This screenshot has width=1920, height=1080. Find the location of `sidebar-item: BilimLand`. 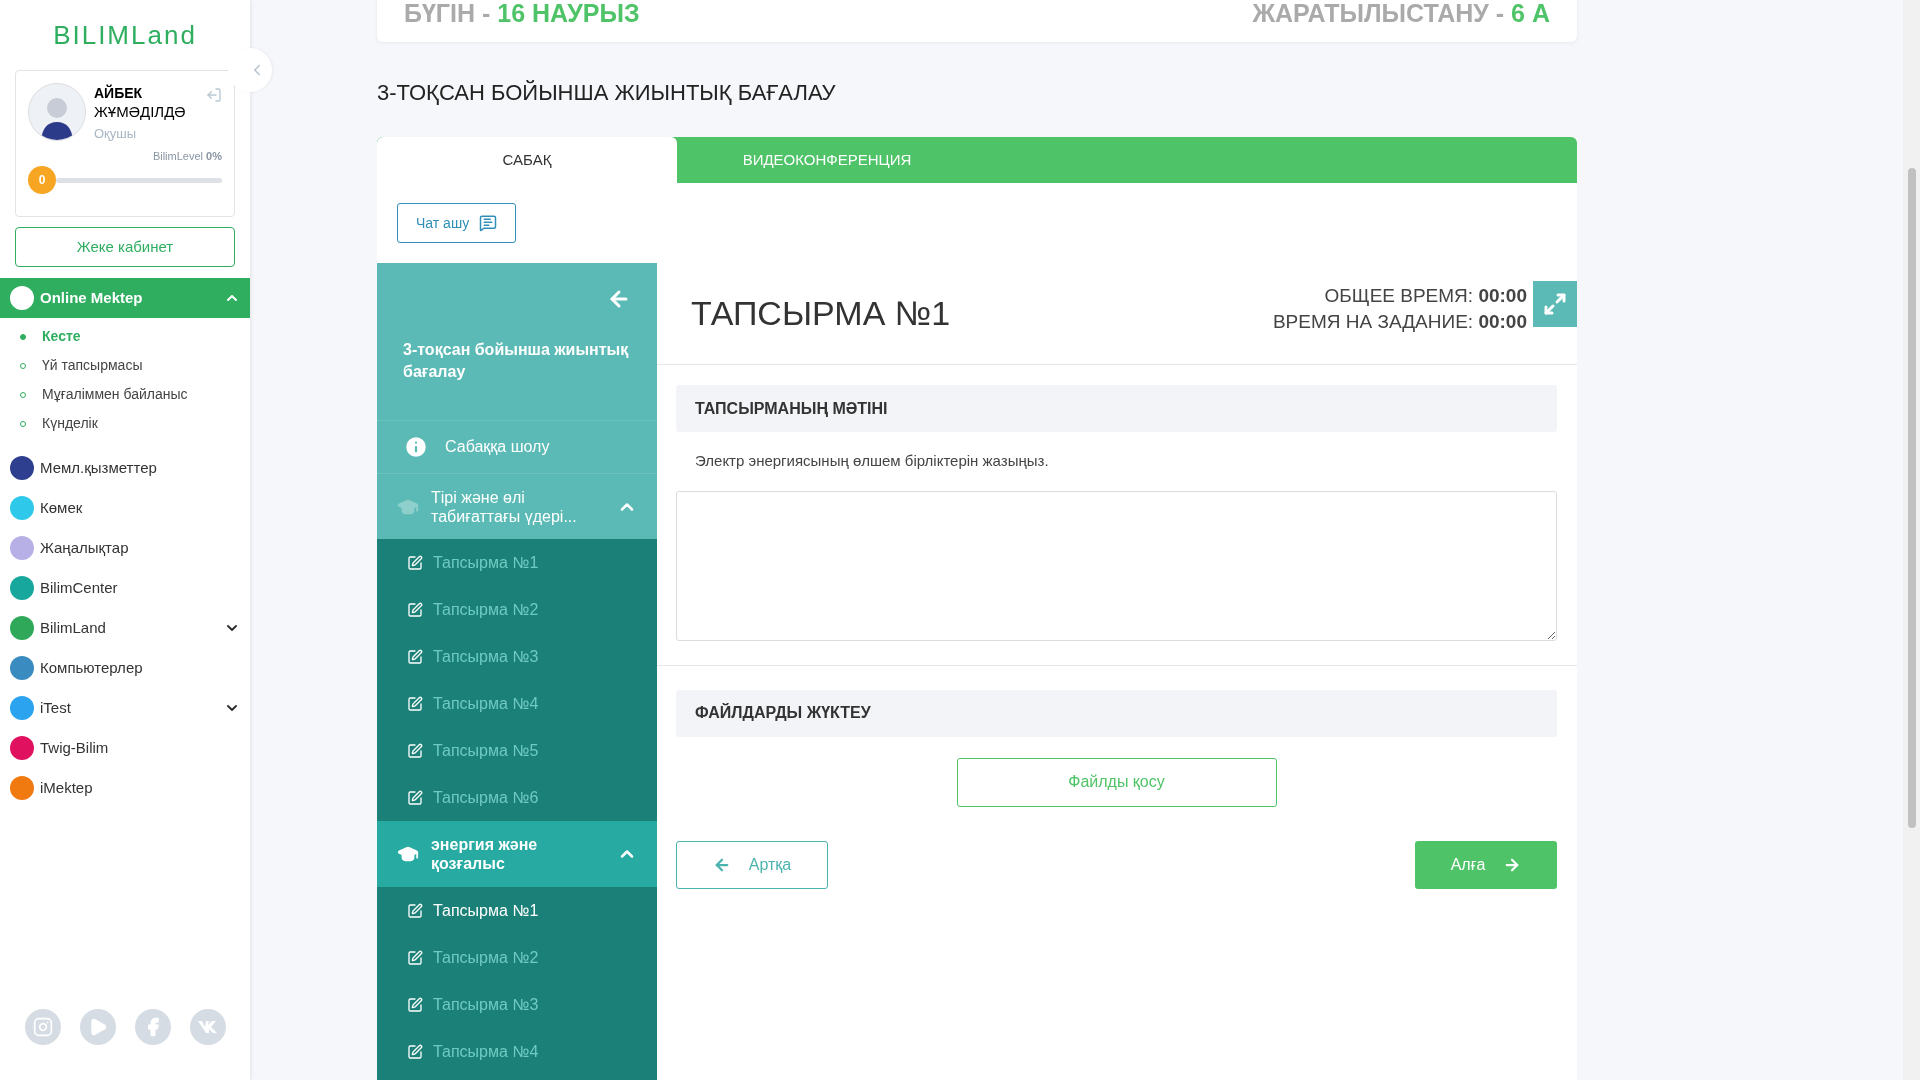

sidebar-item: BilimLand is located at coordinates (125, 628).